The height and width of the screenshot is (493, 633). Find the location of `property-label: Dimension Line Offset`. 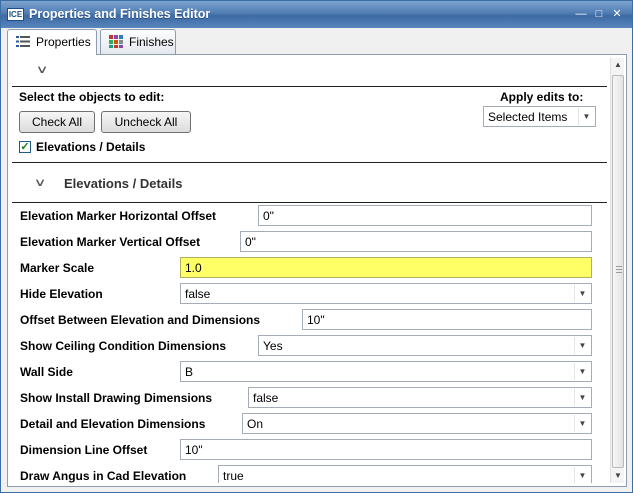

property-label: Dimension Line Offset is located at coordinates (84, 450).